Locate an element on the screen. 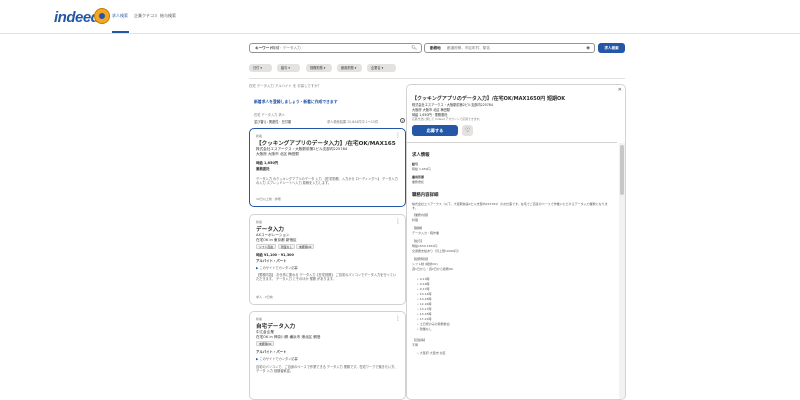 The image size is (800, 400). nav-company-reviews: 企業クチコミ is located at coordinates (146, 16).